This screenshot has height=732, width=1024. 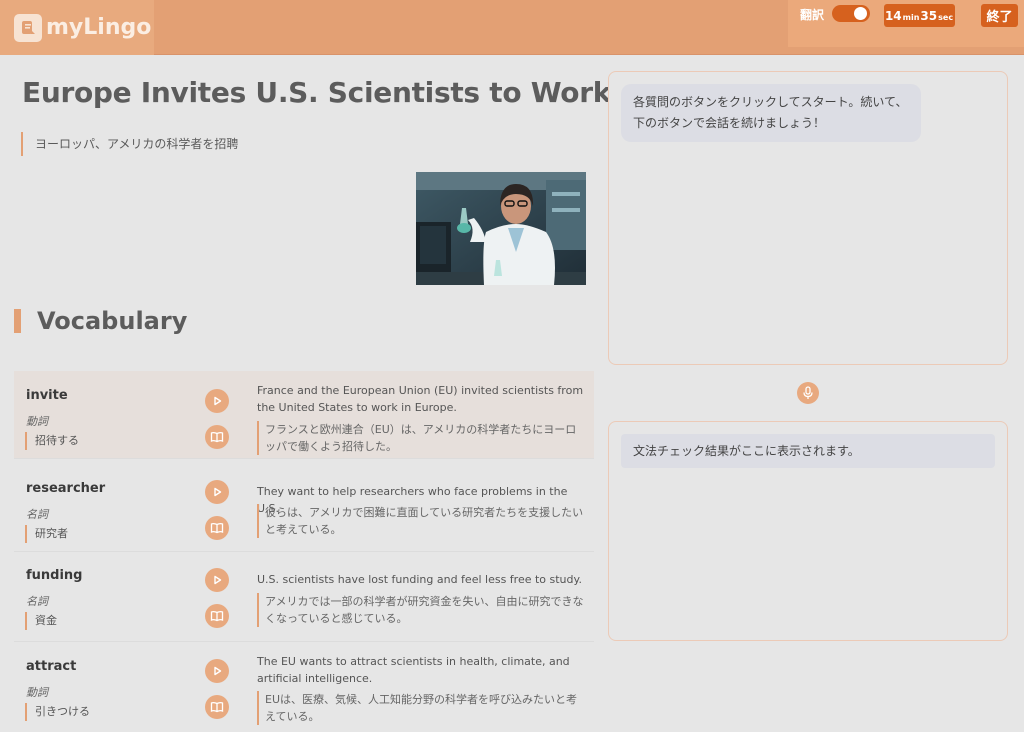 What do you see at coordinates (99, 27) in the screenshot?
I see `app-name: myLingo` at bounding box center [99, 27].